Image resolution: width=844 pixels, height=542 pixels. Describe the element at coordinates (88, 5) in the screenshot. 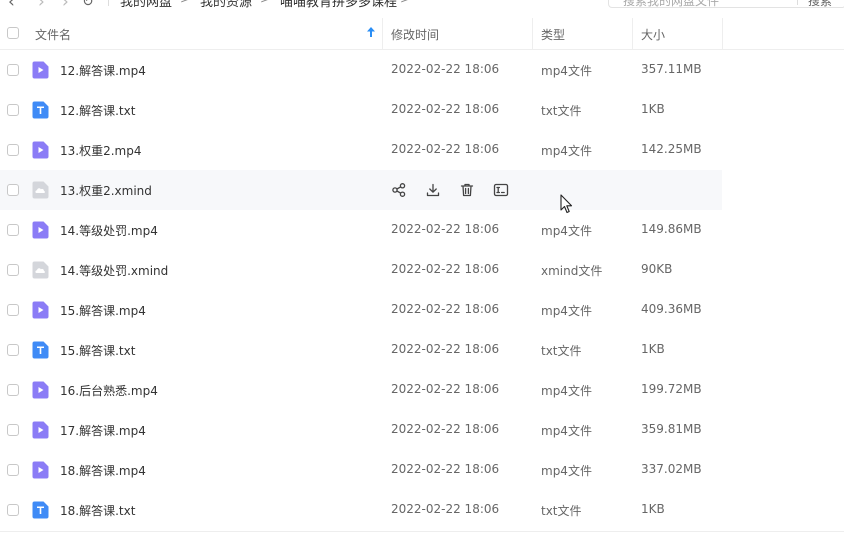

I see `refresh-icon: ↻` at that location.